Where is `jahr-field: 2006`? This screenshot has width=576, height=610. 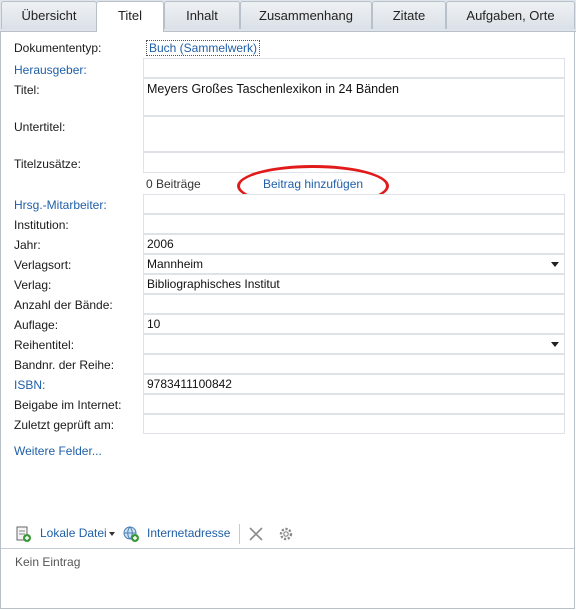 jahr-field: 2006 is located at coordinates (354, 244).